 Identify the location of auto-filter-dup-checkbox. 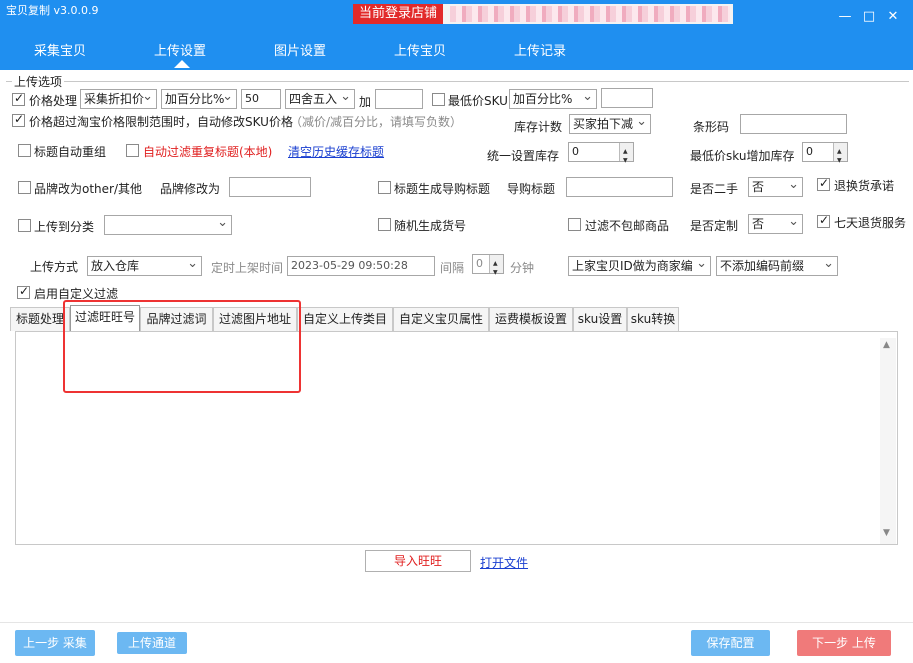
(132, 150).